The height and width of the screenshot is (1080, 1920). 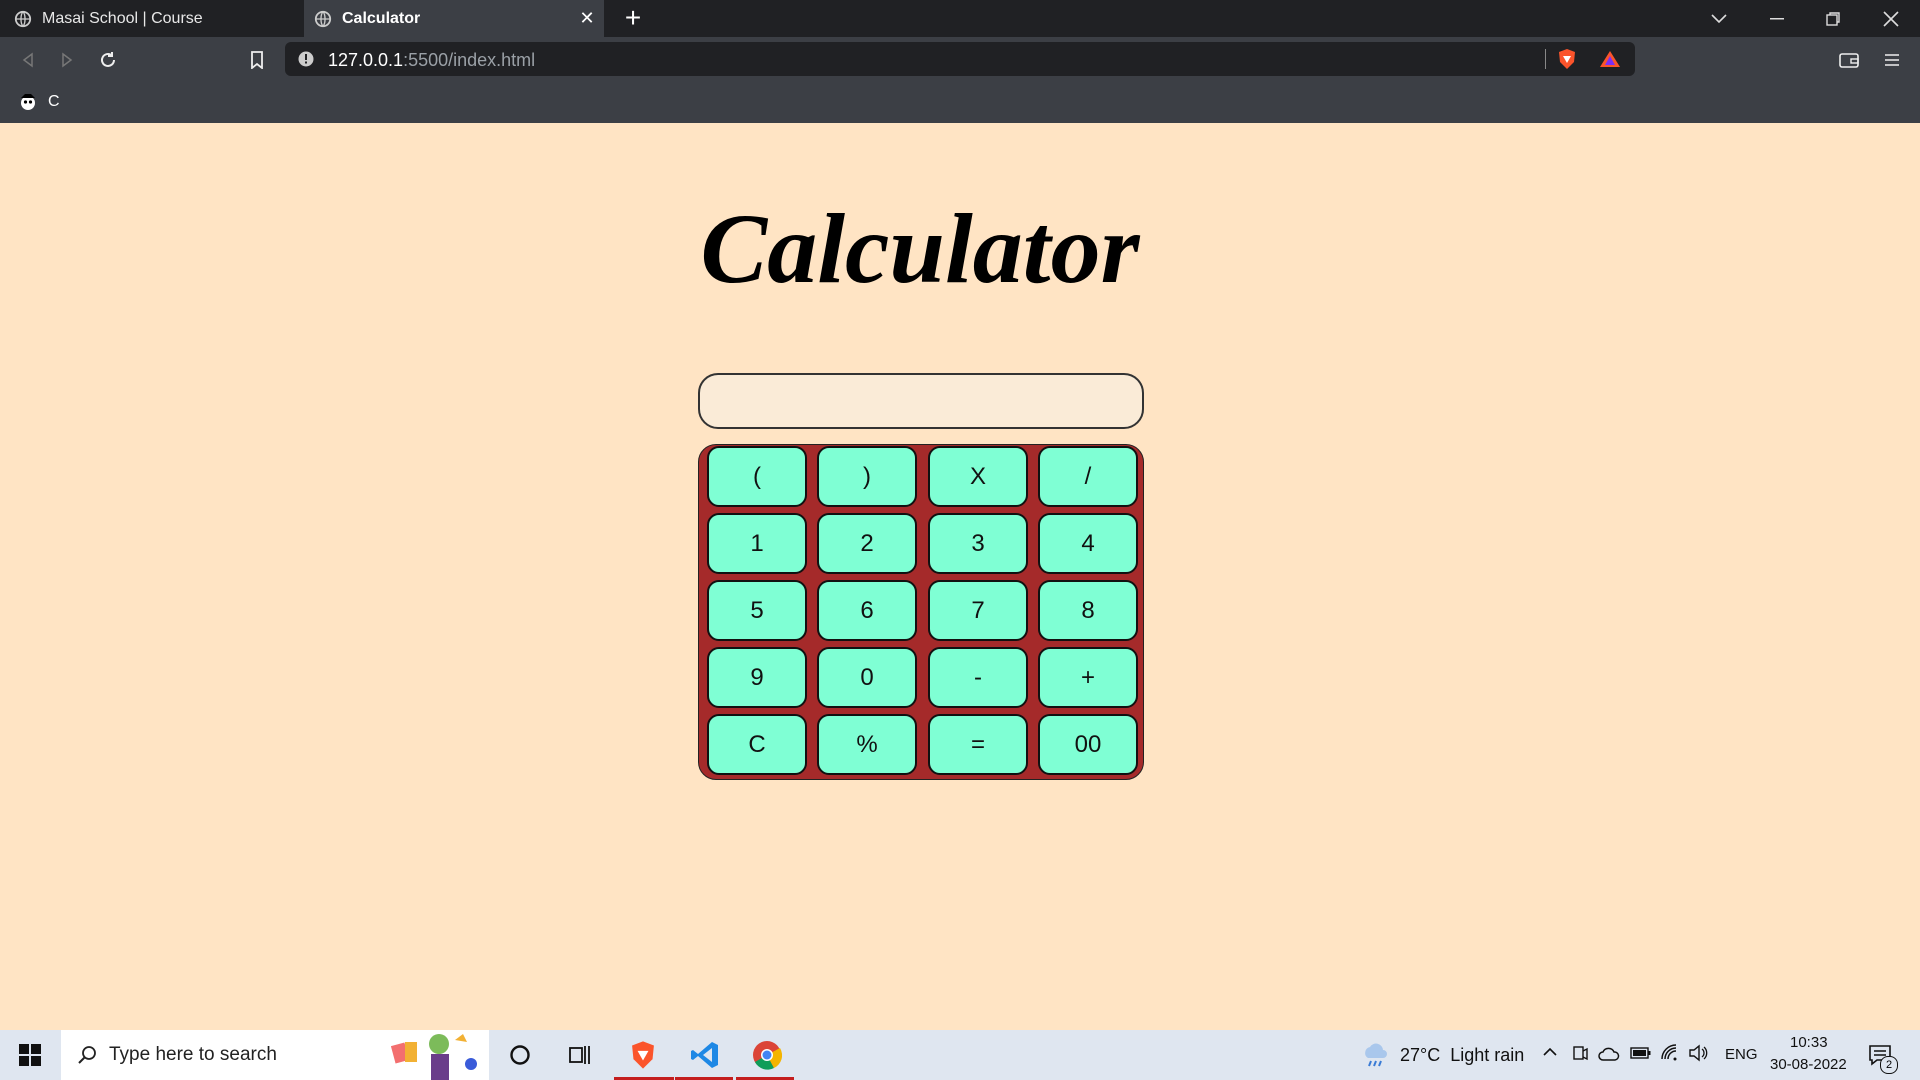 I want to click on back-icon, so click(x=28, y=60).